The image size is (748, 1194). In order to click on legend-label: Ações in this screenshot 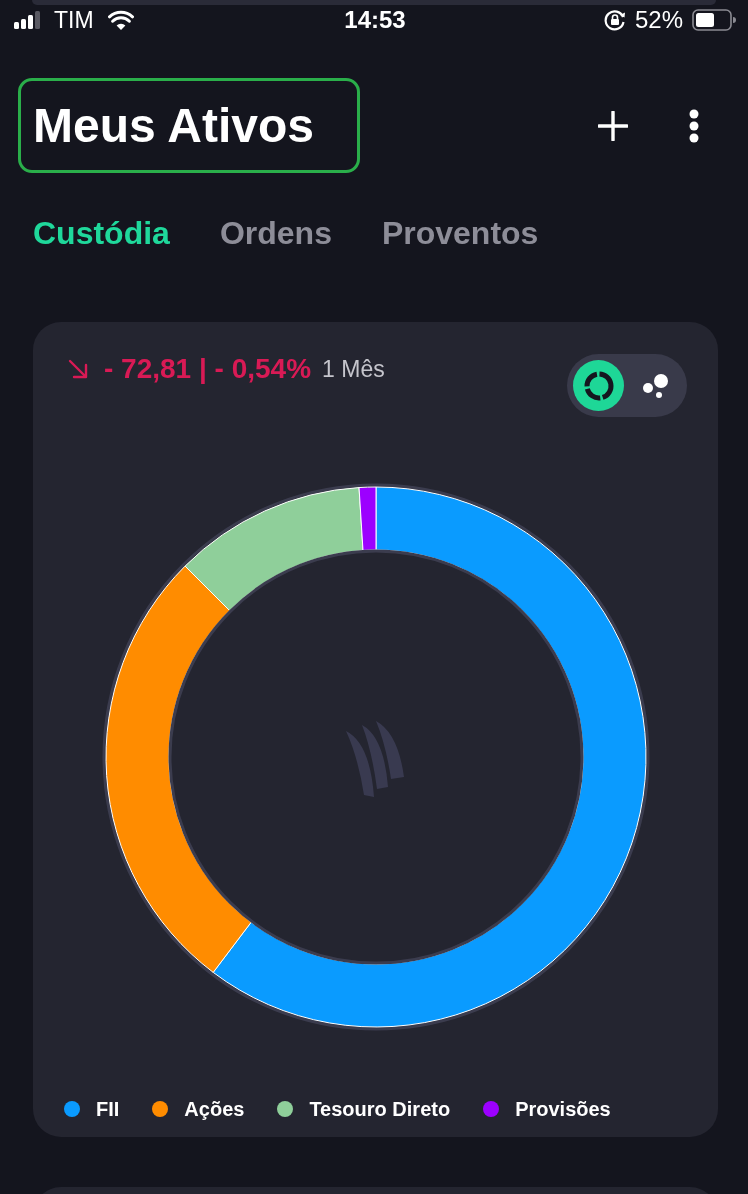, I will do `click(214, 1109)`.